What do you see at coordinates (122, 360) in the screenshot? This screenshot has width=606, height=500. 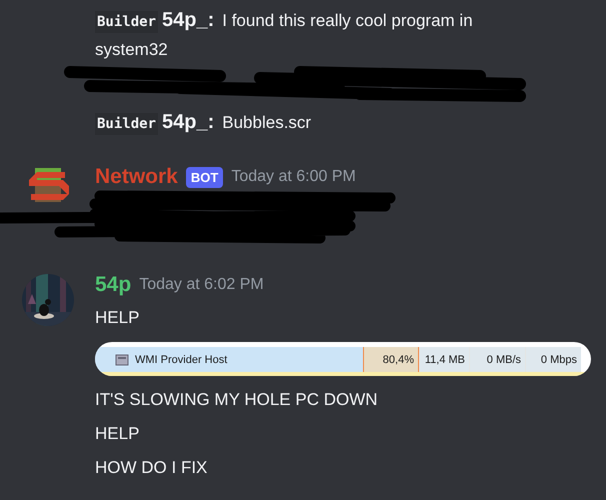 I see `process-icon` at bounding box center [122, 360].